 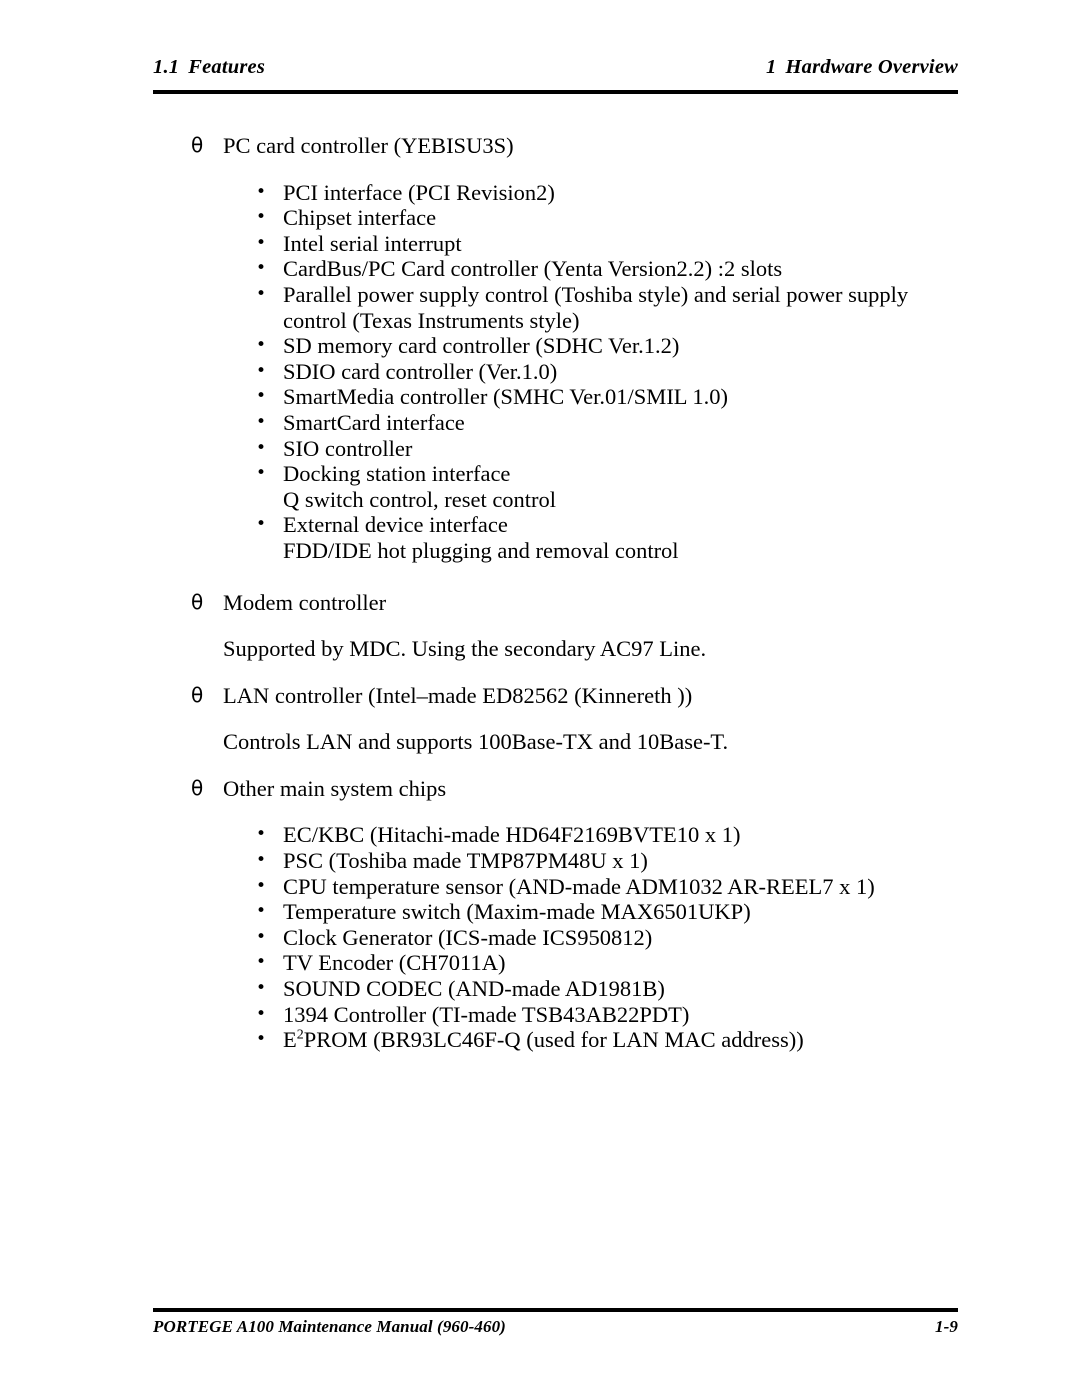 What do you see at coordinates (394, 963) in the screenshot?
I see `list-item-text: TV Encoder (CH7011A)` at bounding box center [394, 963].